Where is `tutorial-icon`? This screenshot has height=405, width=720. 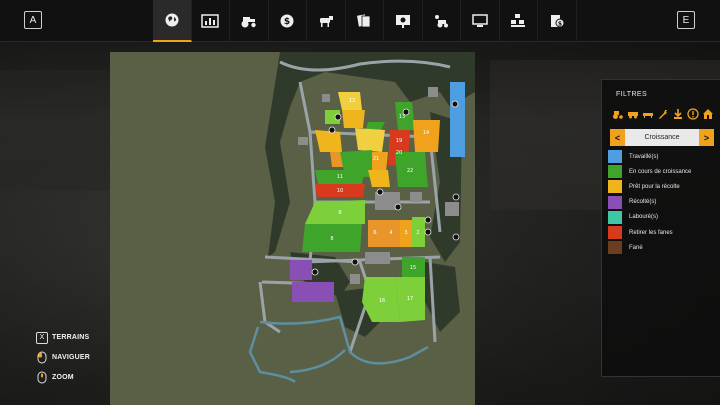 tutorial-icon is located at coordinates (402, 21).